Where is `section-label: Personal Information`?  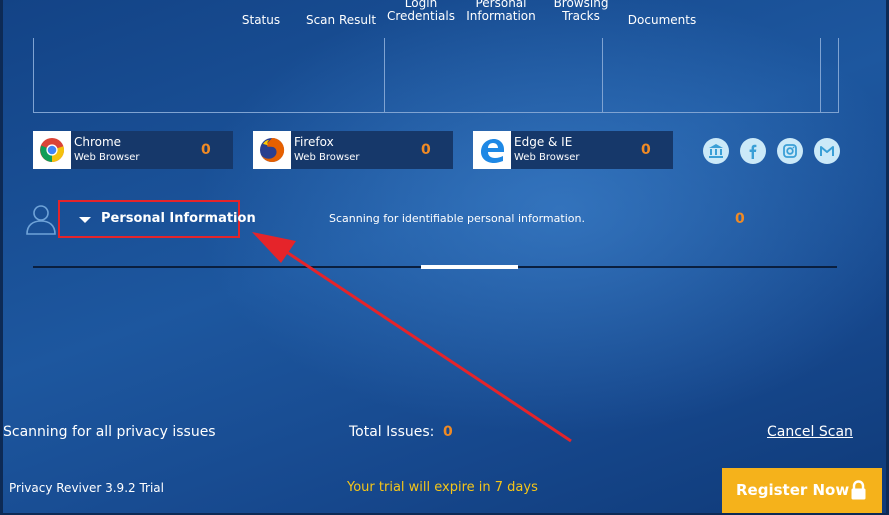
section-label: Personal Information is located at coordinates (178, 218).